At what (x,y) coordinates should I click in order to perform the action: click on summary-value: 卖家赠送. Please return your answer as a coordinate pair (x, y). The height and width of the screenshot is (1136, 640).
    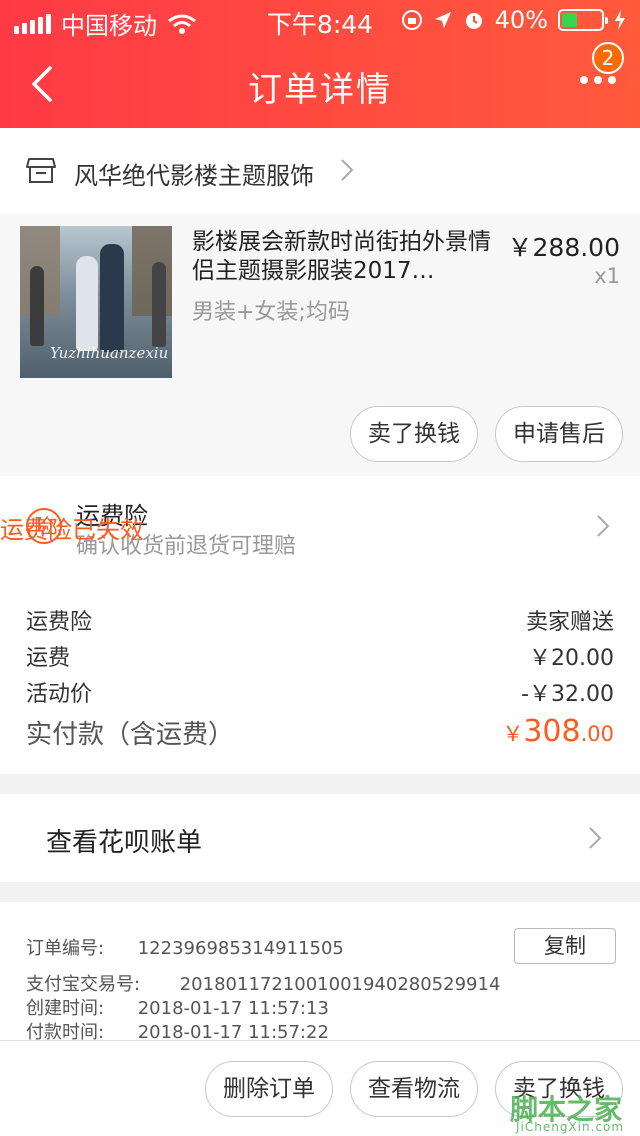
    Looking at the image, I should click on (569, 622).